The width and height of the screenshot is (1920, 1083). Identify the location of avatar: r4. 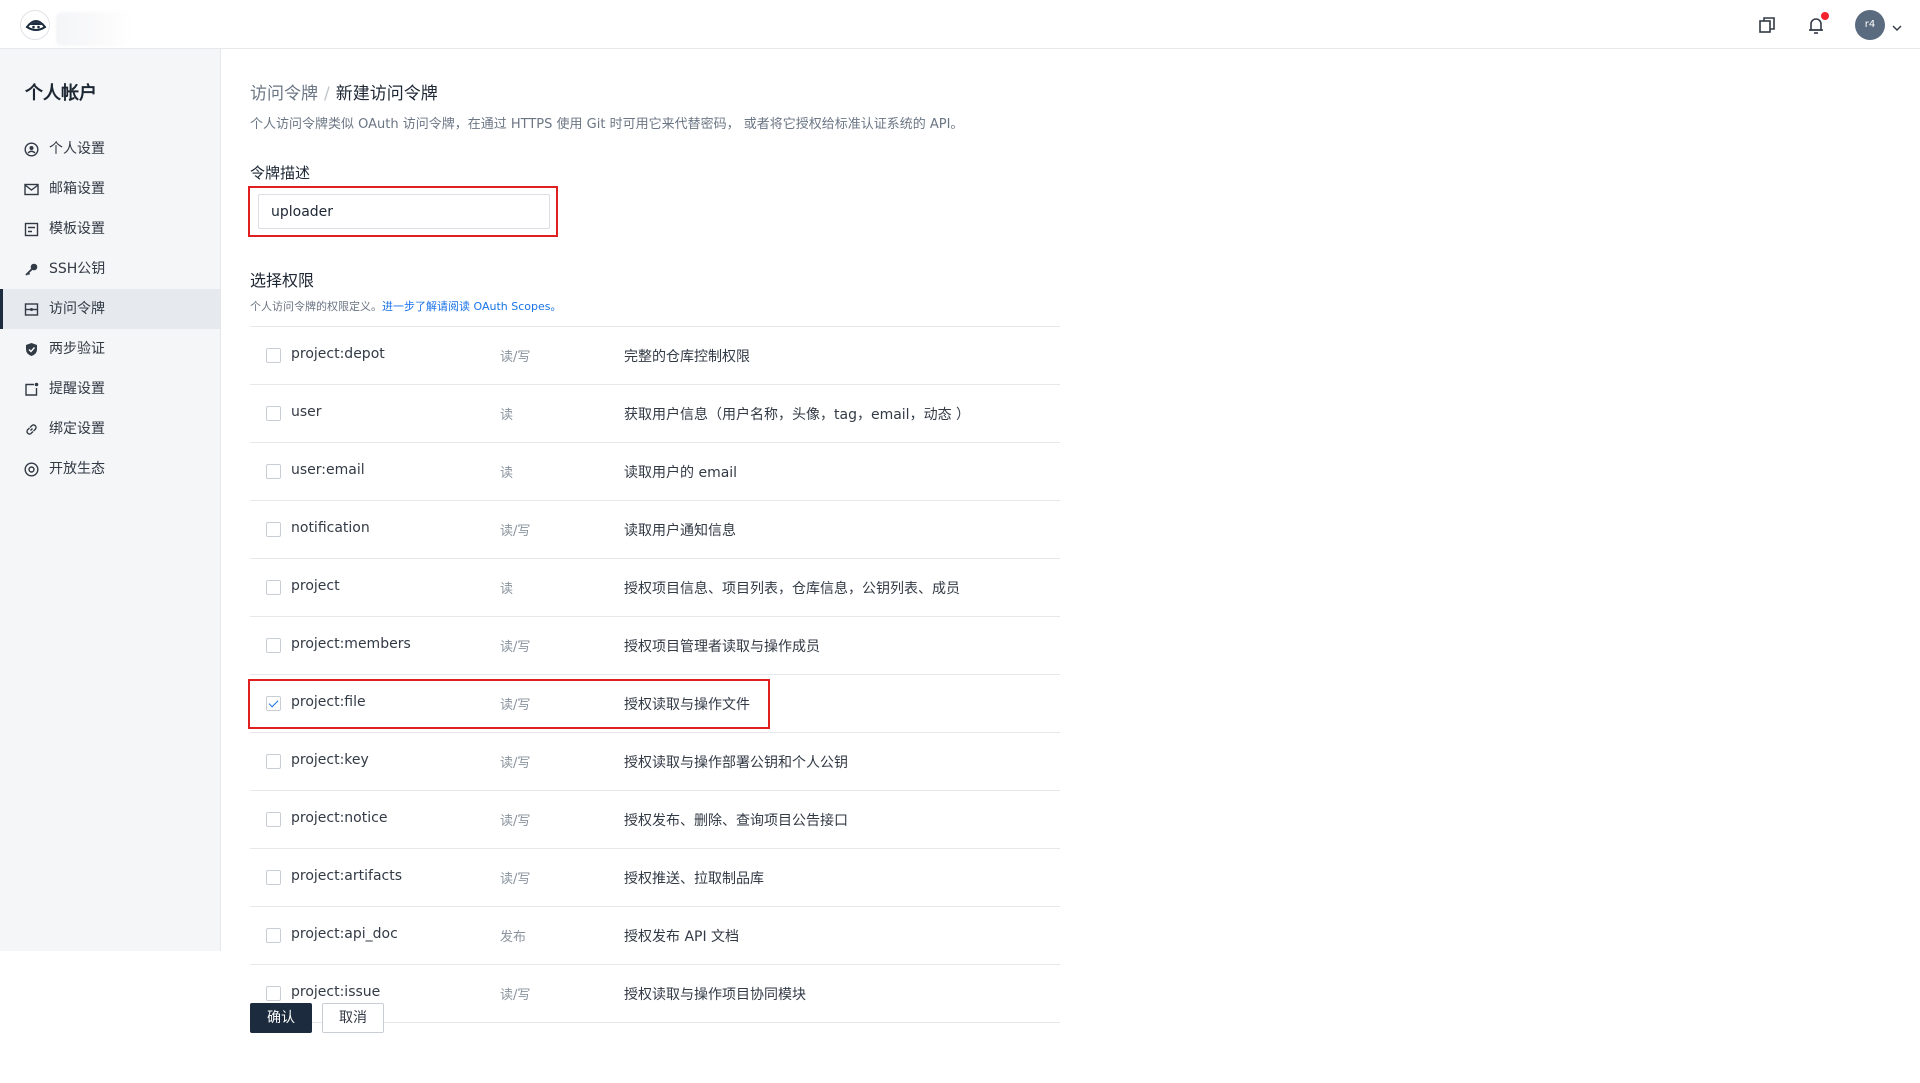
(1870, 25).